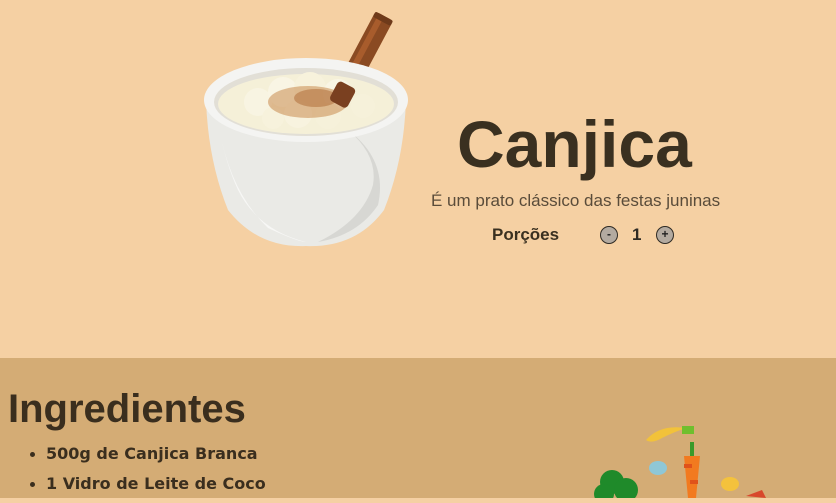 The image size is (836, 503). What do you see at coordinates (526, 234) in the screenshot?
I see `portions-label: Porções` at bounding box center [526, 234].